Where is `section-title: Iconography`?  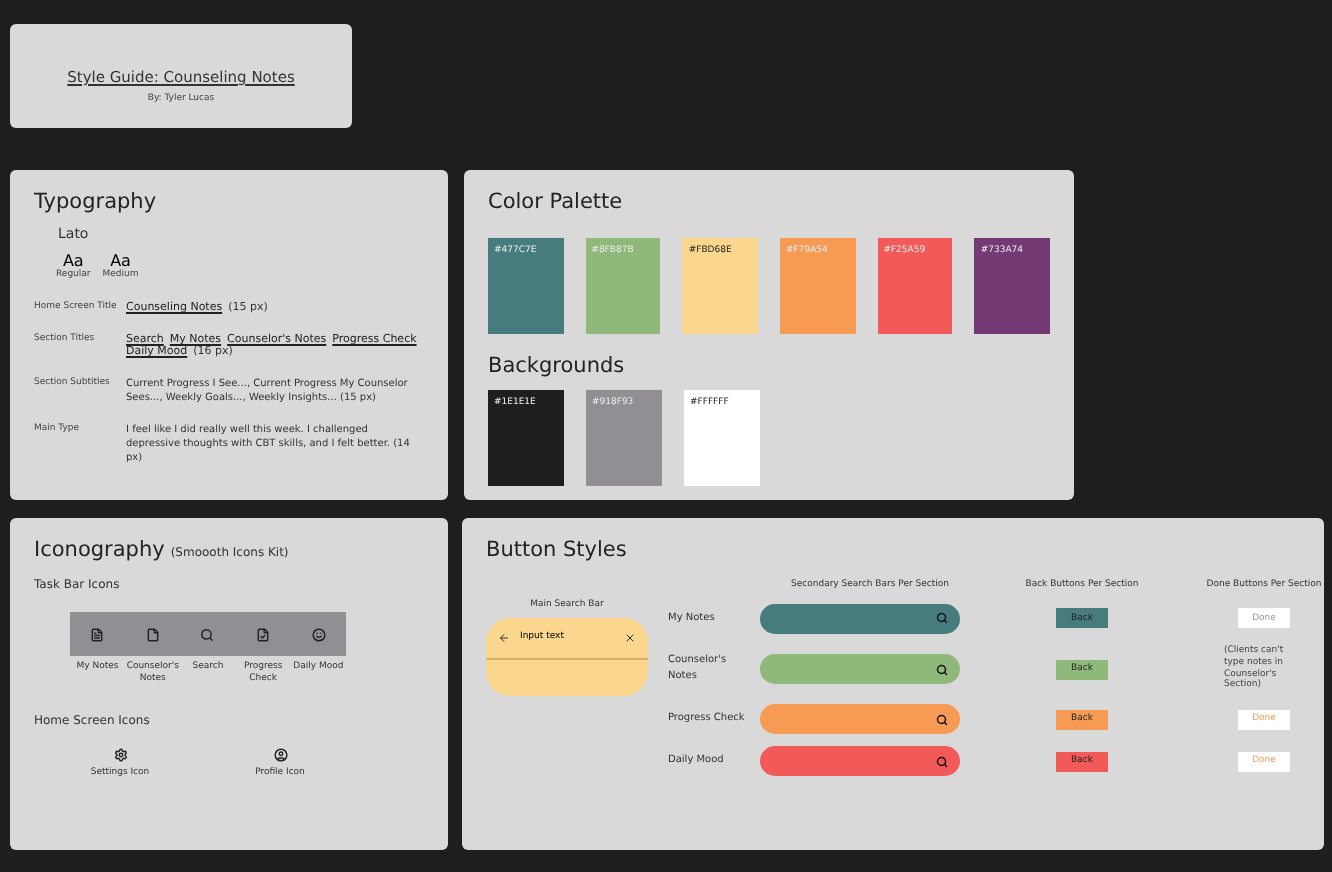 section-title: Iconography is located at coordinates (99, 550).